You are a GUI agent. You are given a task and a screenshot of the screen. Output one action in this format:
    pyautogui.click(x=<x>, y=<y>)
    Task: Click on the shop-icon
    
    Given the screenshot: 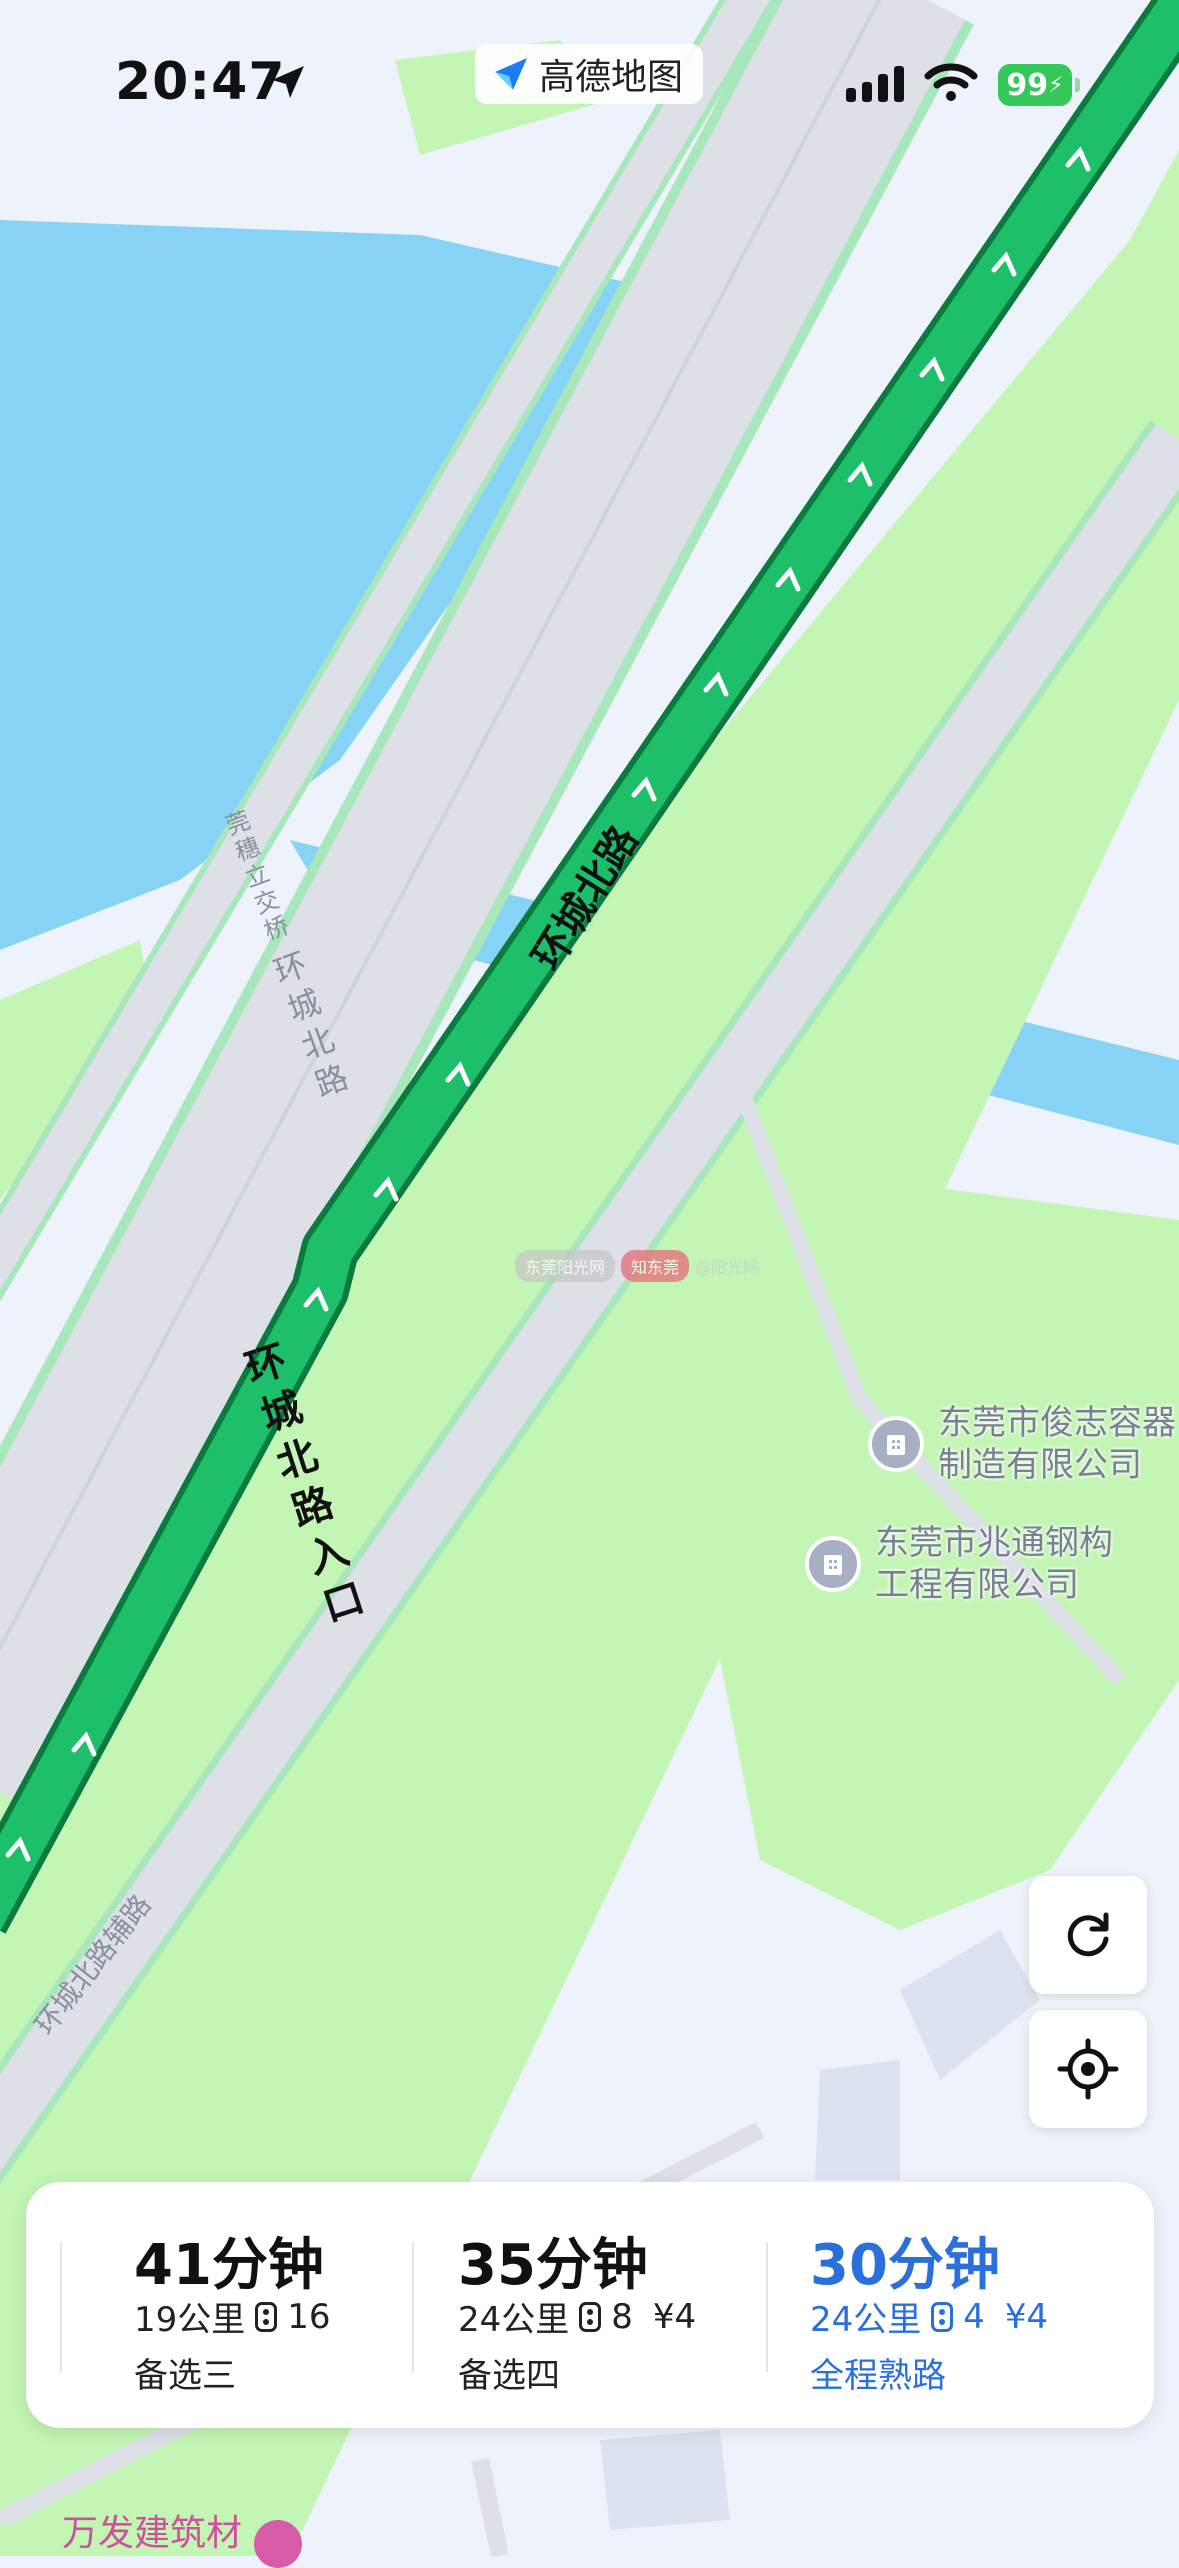 What is the action you would take?
    pyautogui.click(x=278, y=2544)
    